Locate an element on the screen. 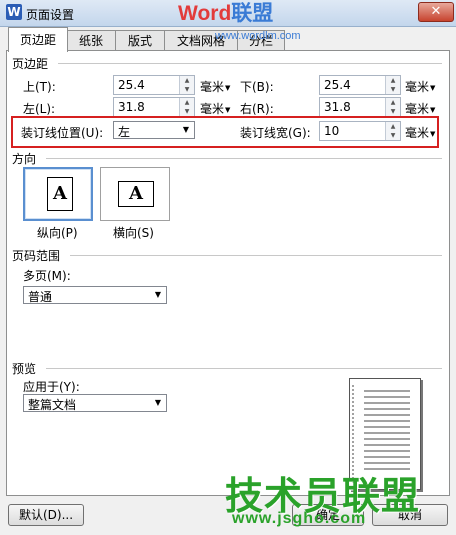 This screenshot has height=535, width=456. page-range-section-title: 页码范围 is located at coordinates (36, 256).